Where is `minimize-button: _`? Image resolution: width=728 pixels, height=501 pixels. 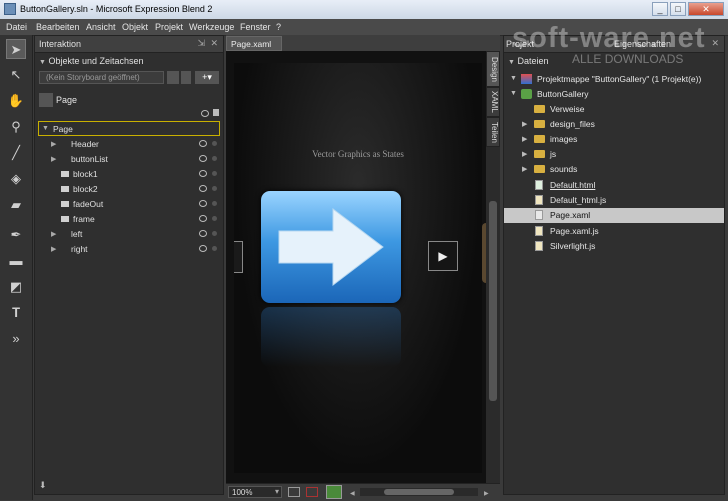
minimize-button: _ is located at coordinates (660, 9).